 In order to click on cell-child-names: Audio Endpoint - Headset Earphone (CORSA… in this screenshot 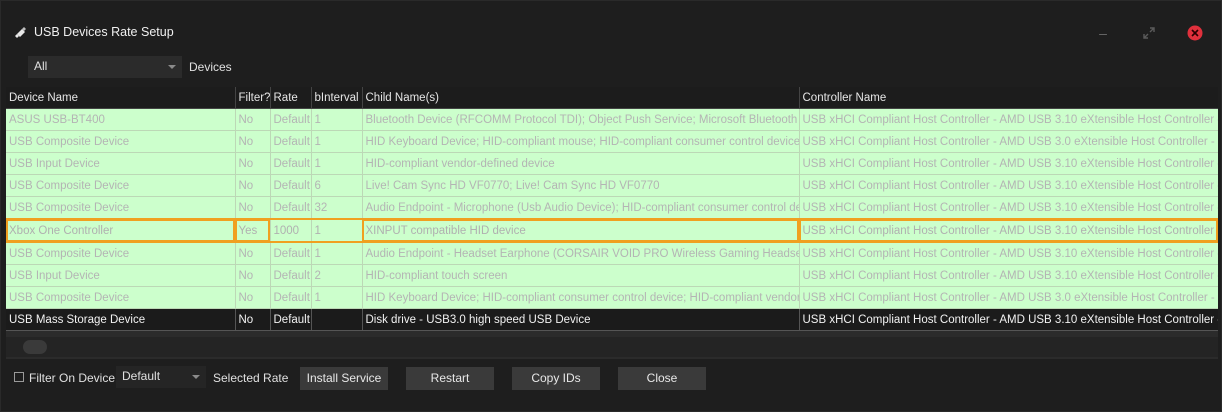, I will do `click(581, 253)`.